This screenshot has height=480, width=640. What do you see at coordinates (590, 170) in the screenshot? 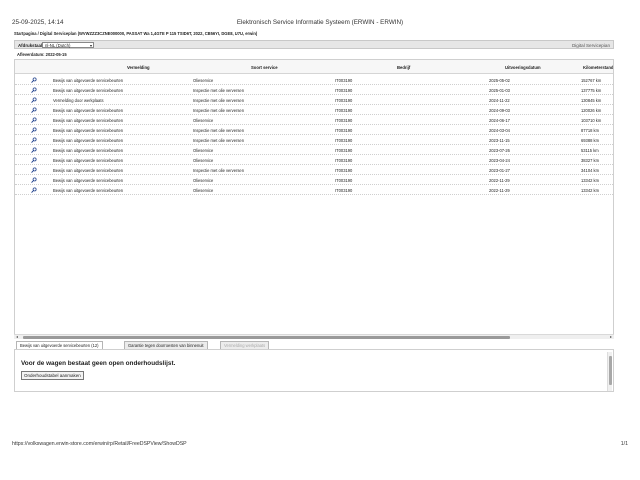
I see `cell-kilometerstand: 34104 km` at bounding box center [590, 170].